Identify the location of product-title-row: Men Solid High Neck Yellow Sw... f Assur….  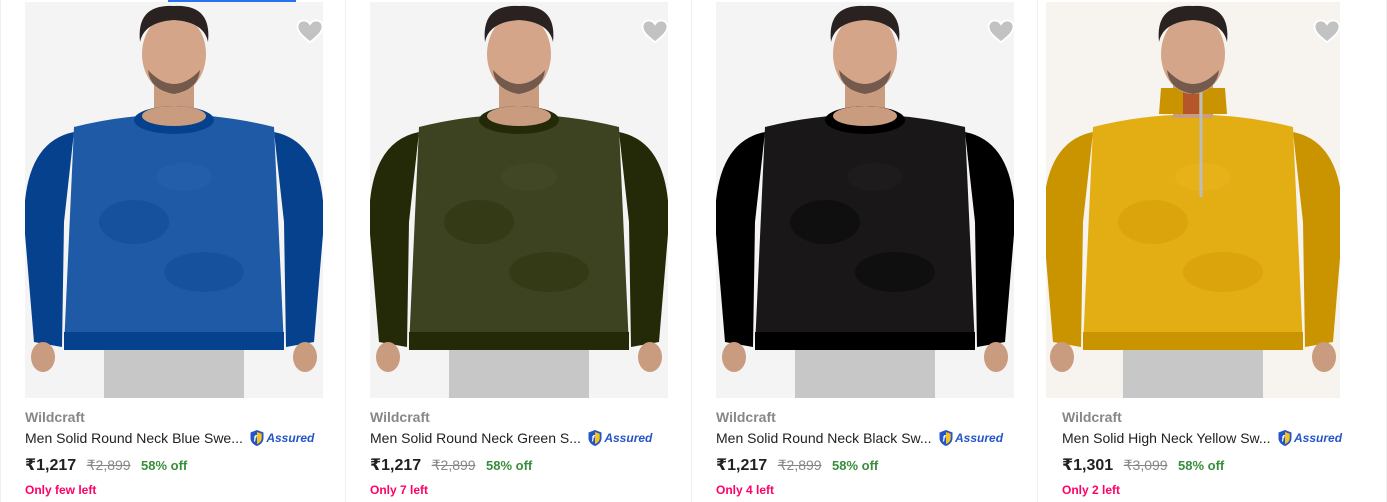
(1212, 439).